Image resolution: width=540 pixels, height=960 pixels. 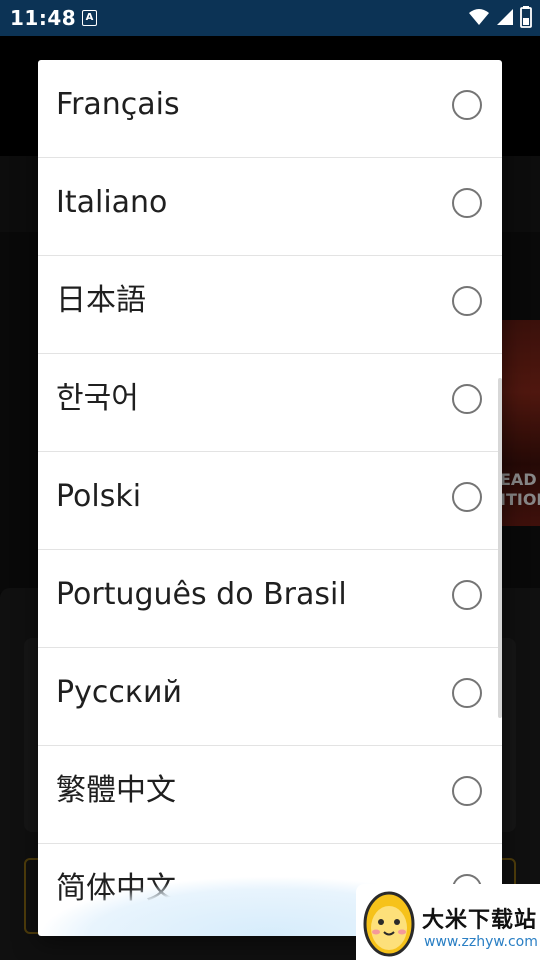 What do you see at coordinates (480, 920) in the screenshot?
I see `watermark-title: 大米下载站` at bounding box center [480, 920].